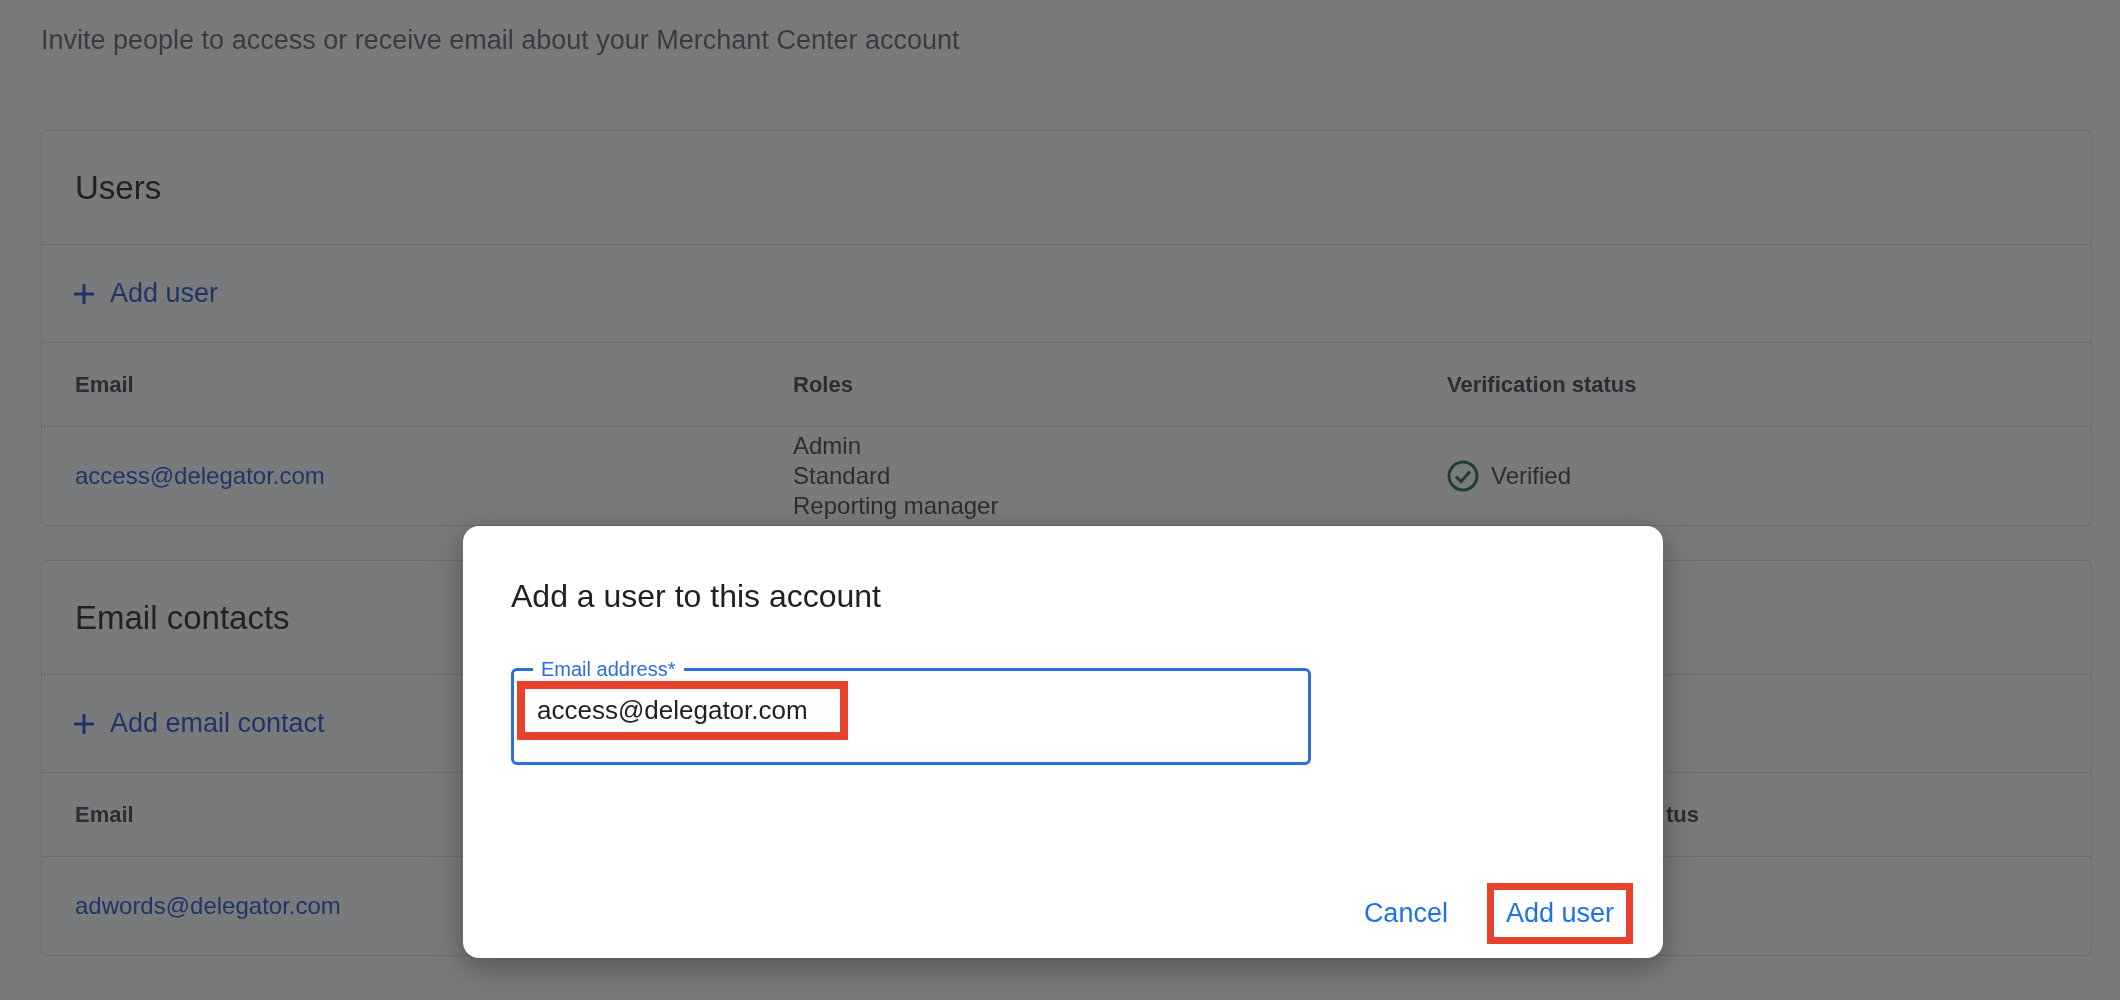 The height and width of the screenshot is (1000, 2120). Describe the element at coordinates (1531, 476) in the screenshot. I see `status-text: Verified` at that location.